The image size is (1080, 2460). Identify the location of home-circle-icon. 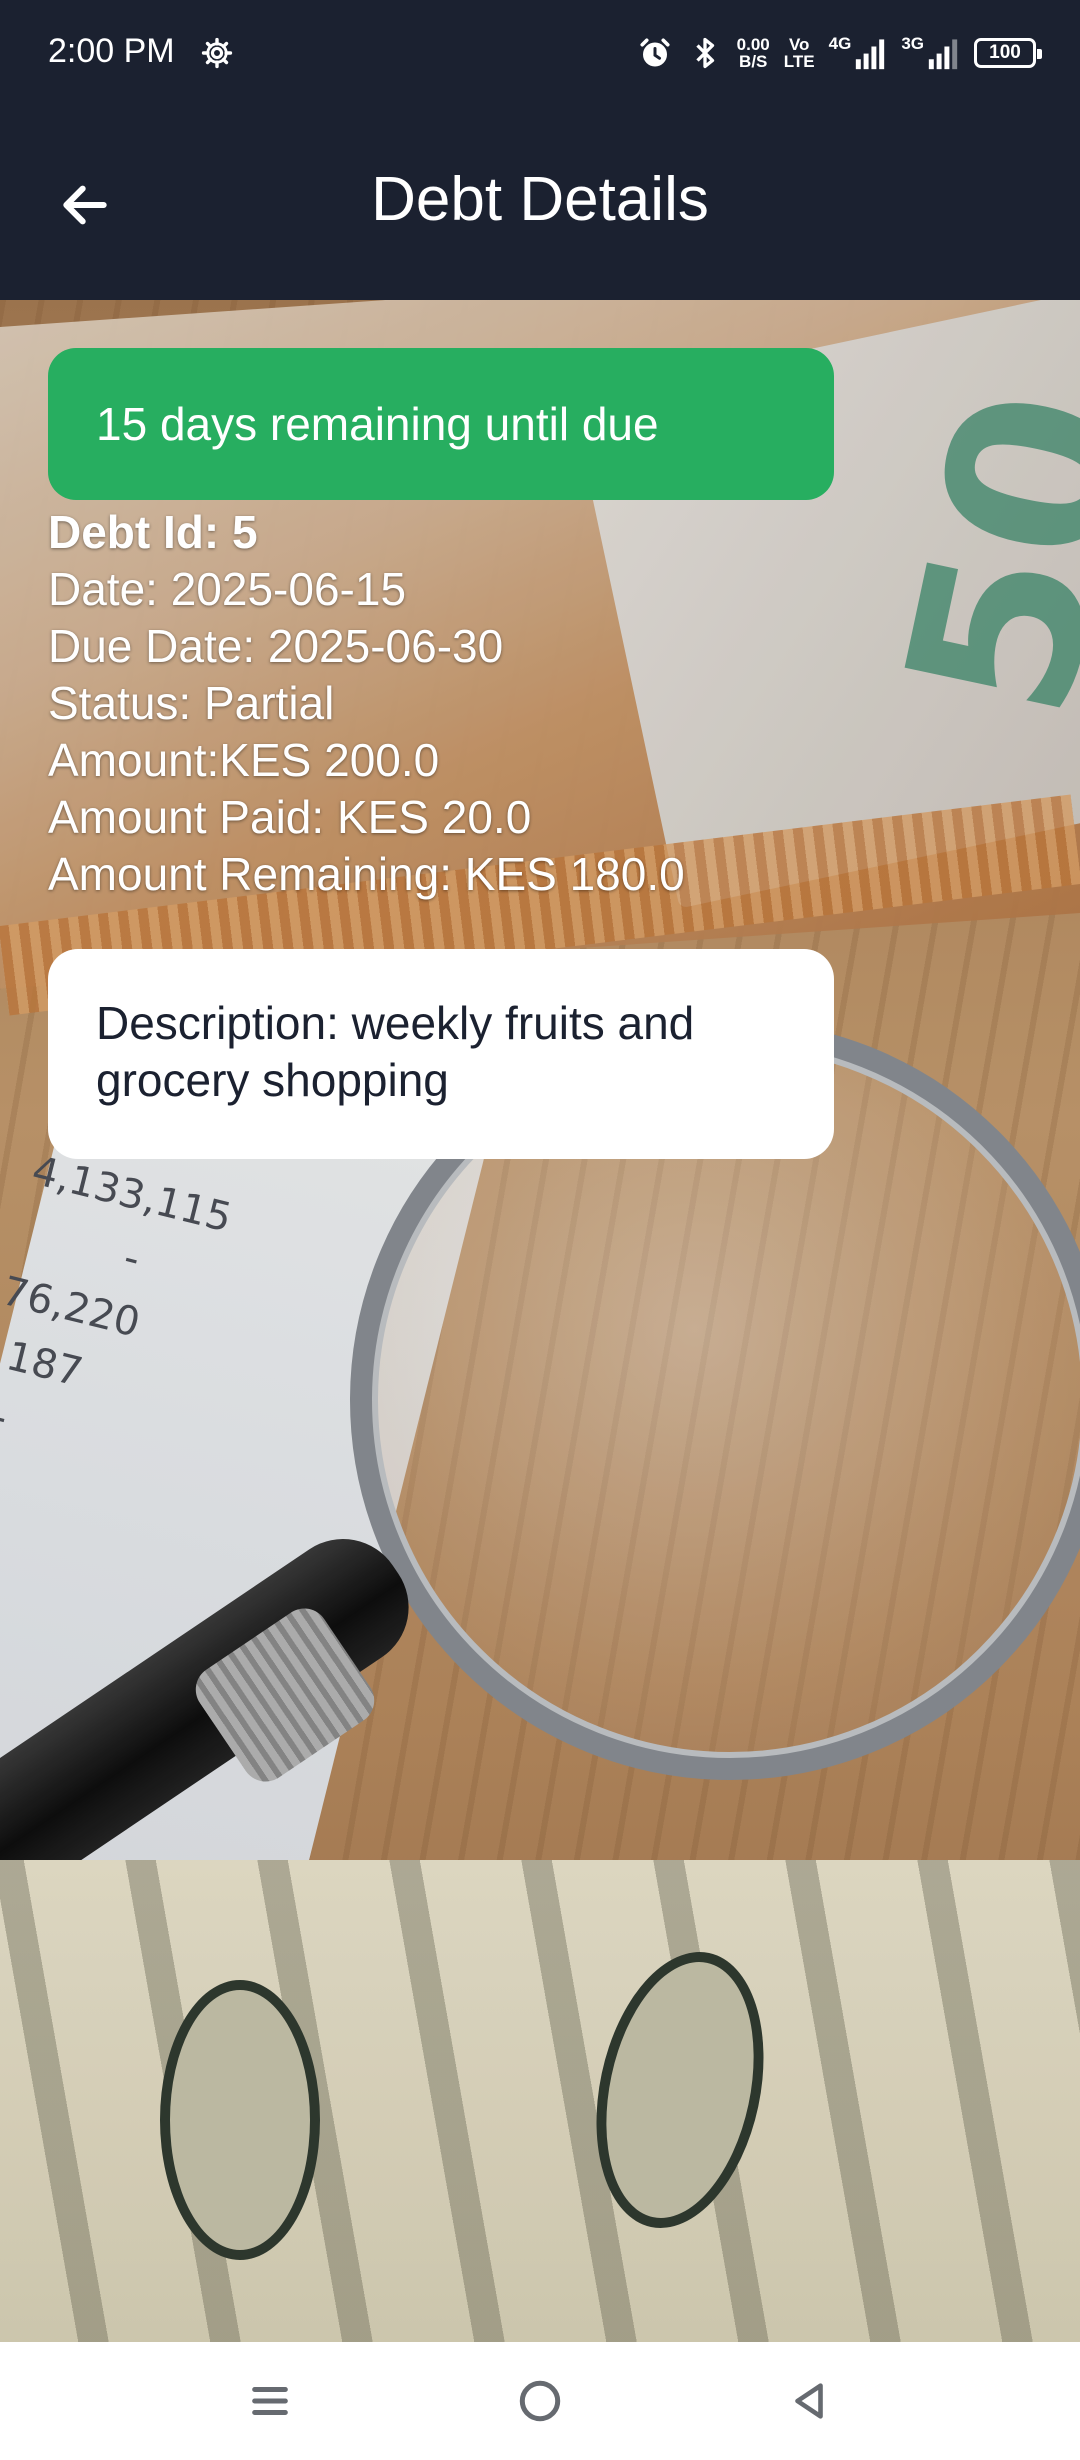
(540, 2401).